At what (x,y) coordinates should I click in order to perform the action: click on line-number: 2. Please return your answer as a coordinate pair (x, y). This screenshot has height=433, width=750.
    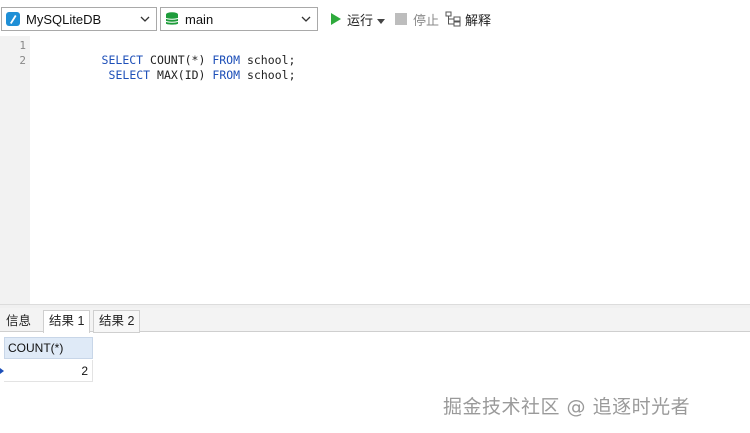
    Looking at the image, I should click on (22, 60).